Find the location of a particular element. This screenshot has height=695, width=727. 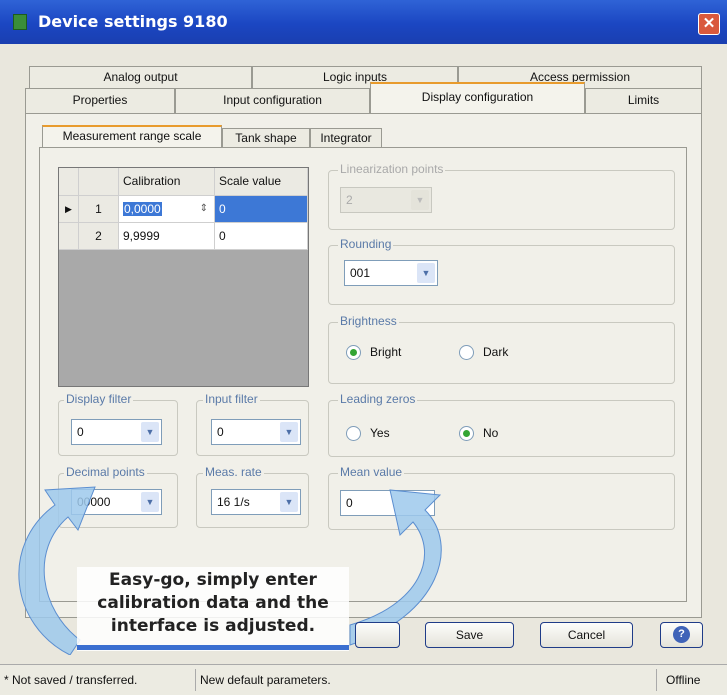

linearization-value: 2 is located at coordinates (349, 200).